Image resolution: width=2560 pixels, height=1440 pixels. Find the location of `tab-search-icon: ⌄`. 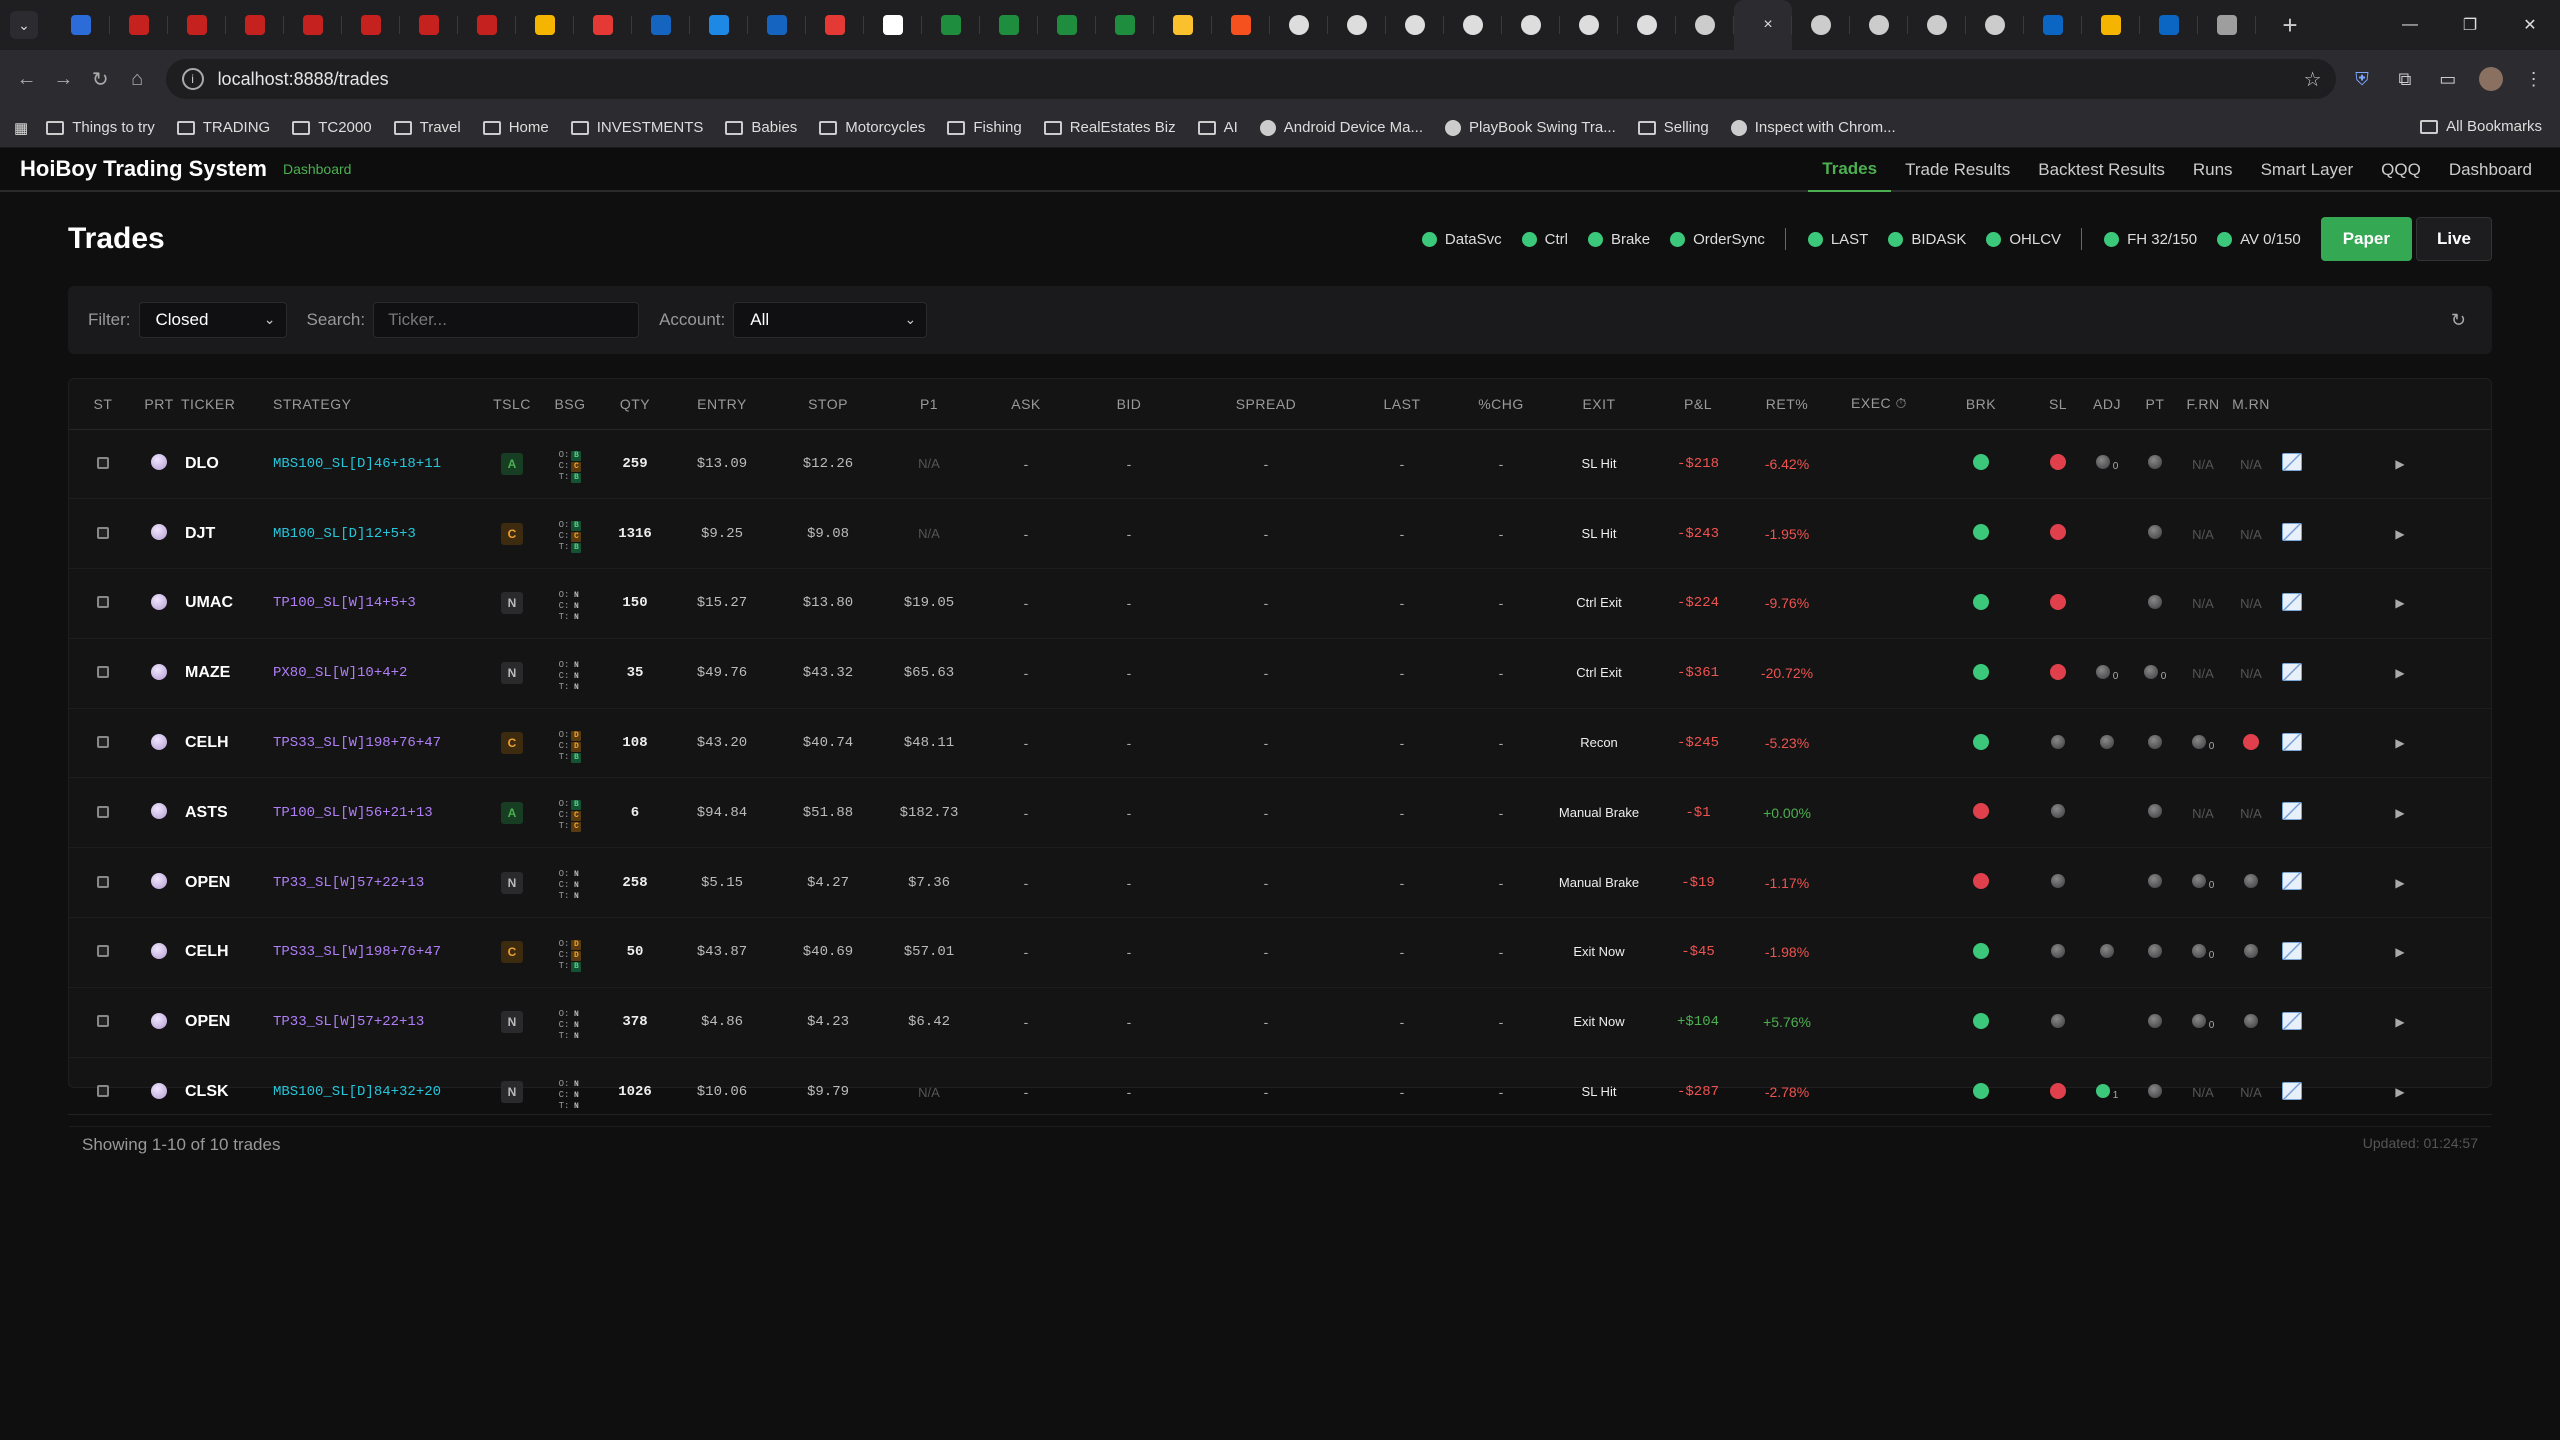

tab-search-icon: ⌄ is located at coordinates (24, 25).